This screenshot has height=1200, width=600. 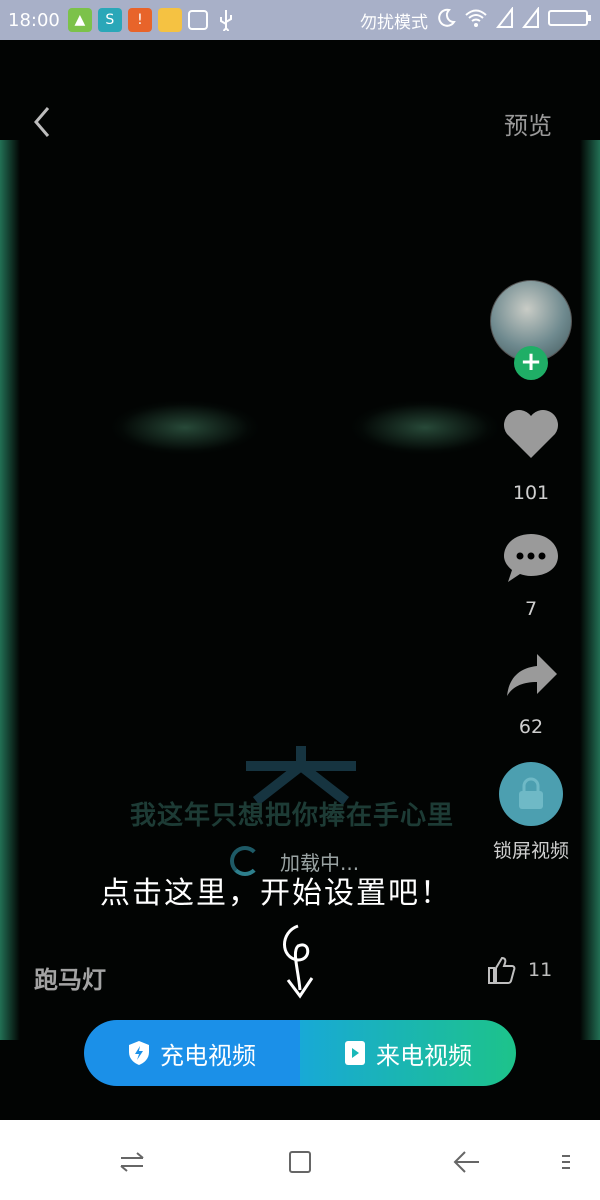 What do you see at coordinates (208, 1055) in the screenshot?
I see `charging-video-label: 充电视频` at bounding box center [208, 1055].